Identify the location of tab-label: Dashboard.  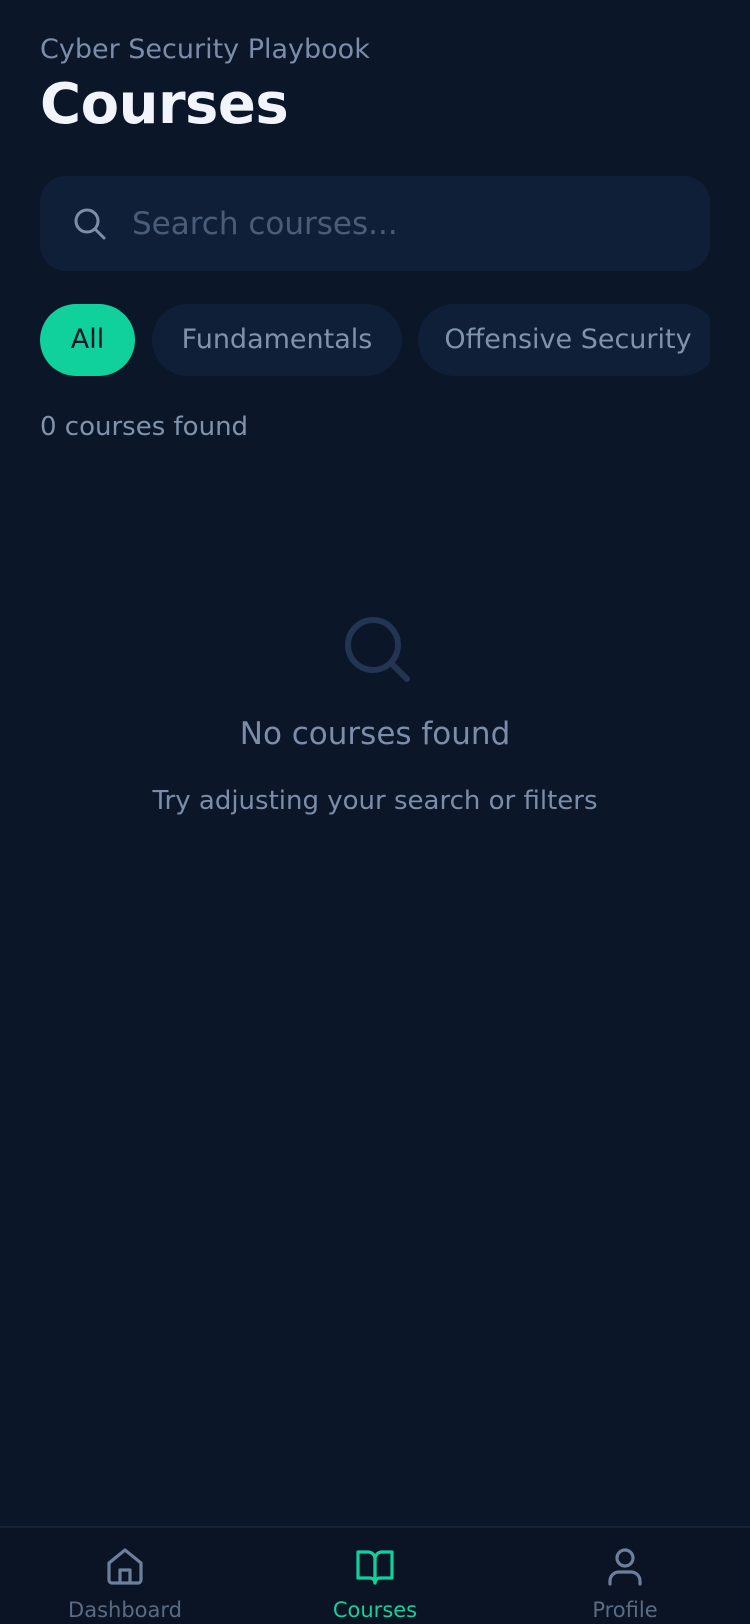
(125, 1610).